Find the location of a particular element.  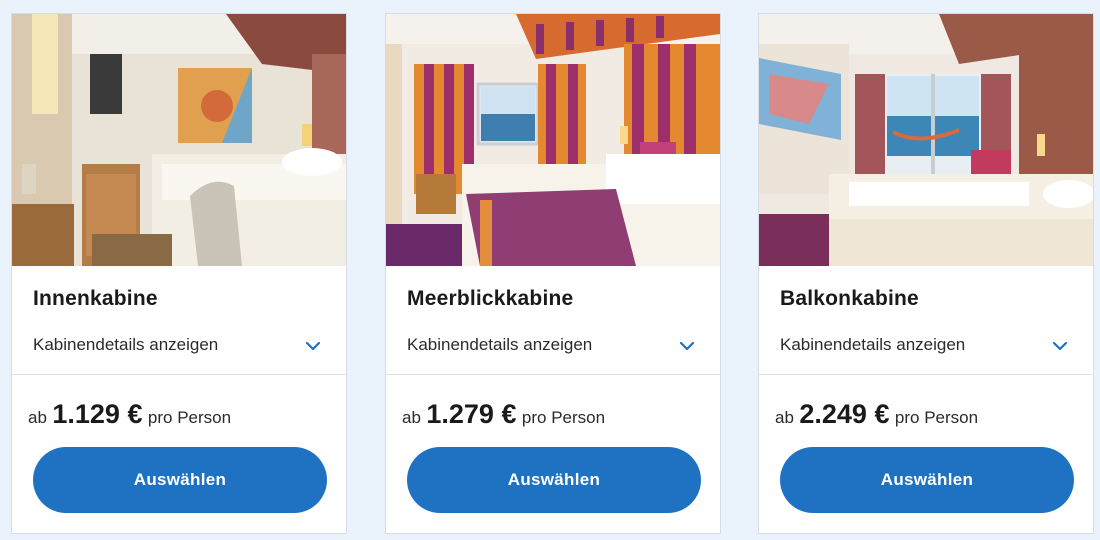

price-amount: 1.129 € is located at coordinates (97, 414).